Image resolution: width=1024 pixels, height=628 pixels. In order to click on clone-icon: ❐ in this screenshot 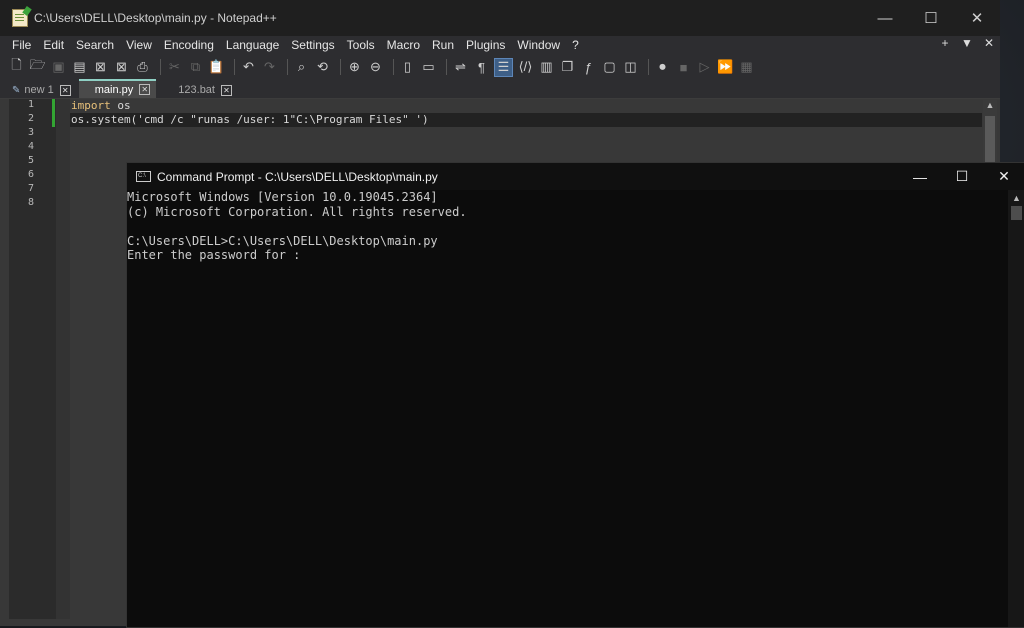, I will do `click(567, 67)`.